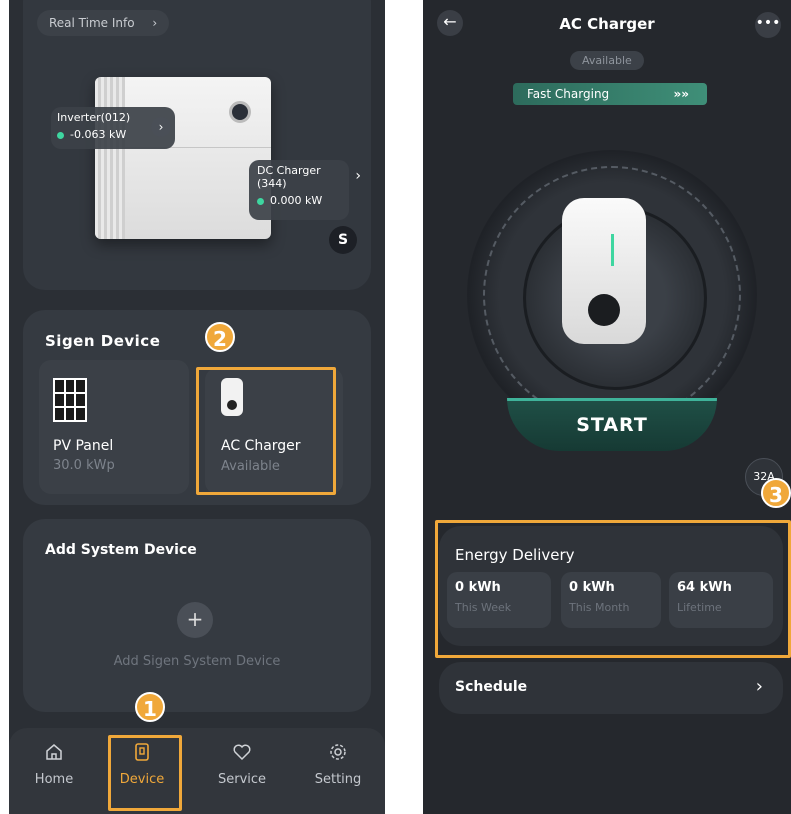 The image size is (791, 814). Describe the element at coordinates (70, 400) in the screenshot. I see `solar-panel-icon` at that location.